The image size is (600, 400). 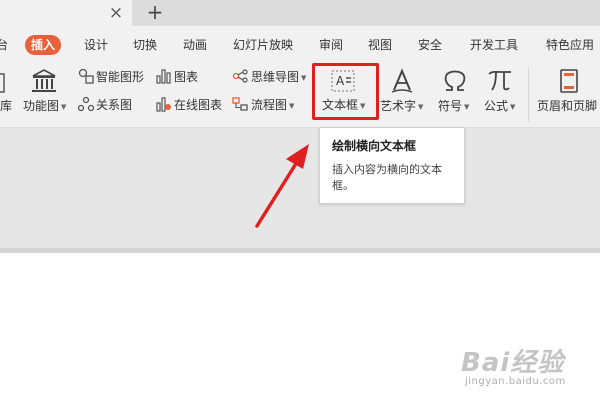 I want to click on symbol-button: 符号 ▼, so click(x=453, y=106).